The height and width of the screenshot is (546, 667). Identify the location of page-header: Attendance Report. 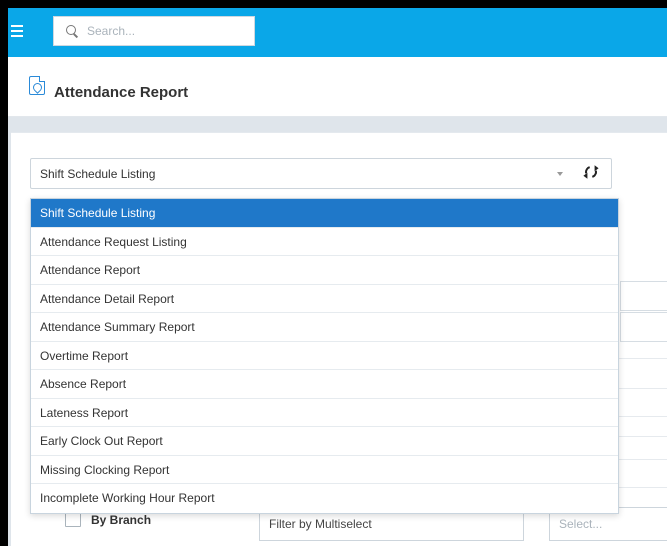
(337, 87).